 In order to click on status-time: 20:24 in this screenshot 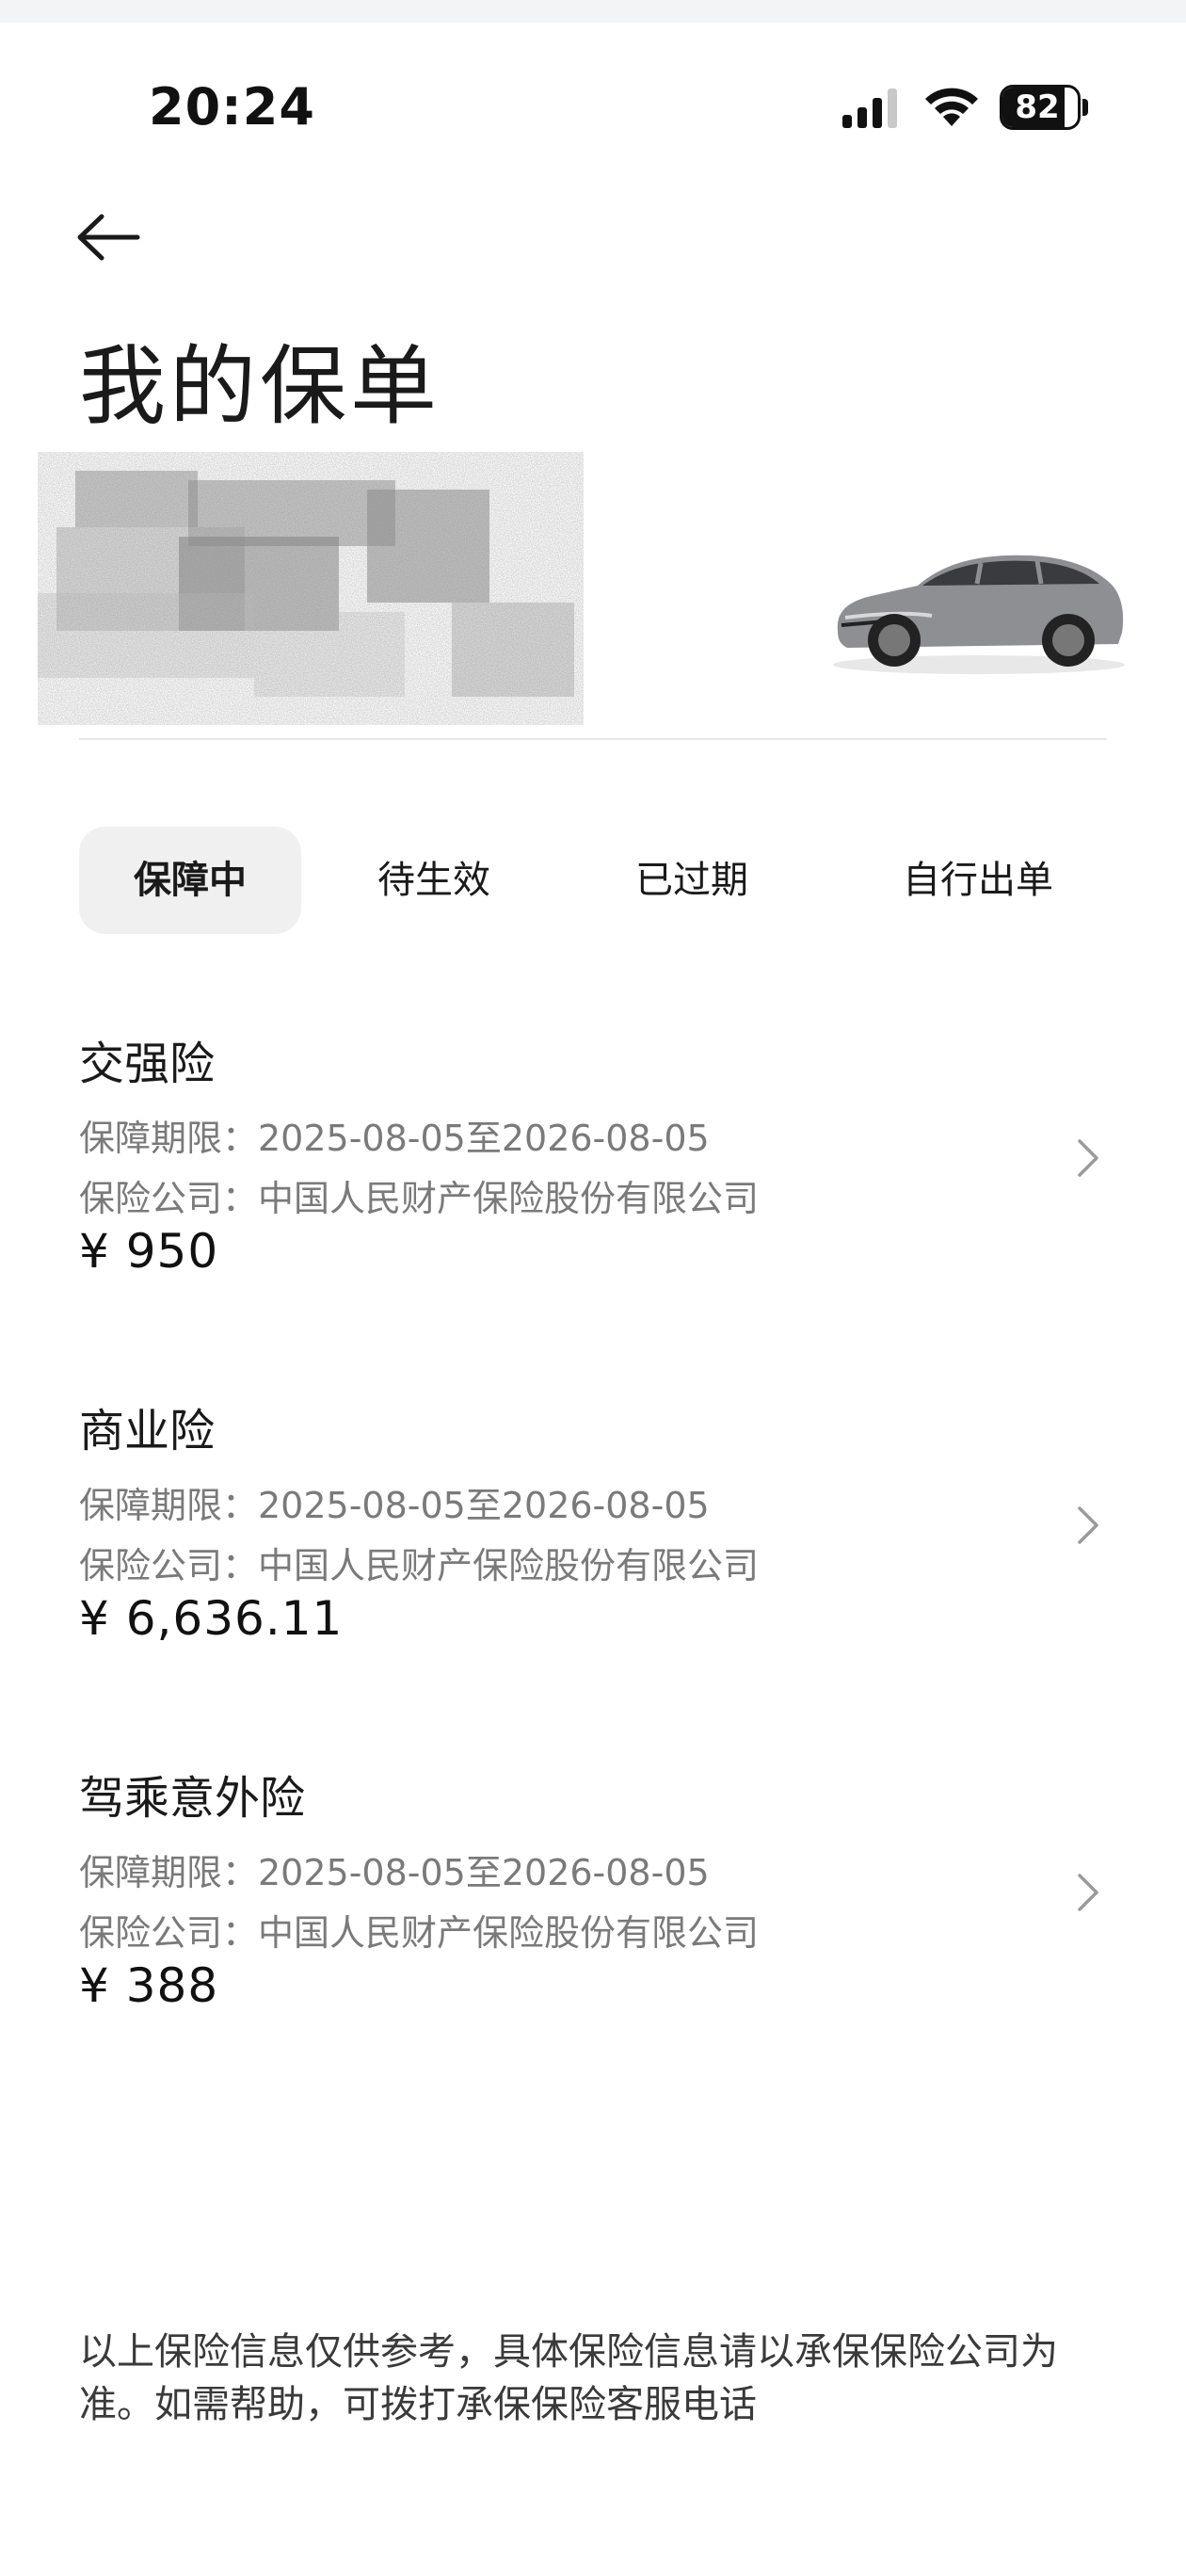, I will do `click(232, 107)`.